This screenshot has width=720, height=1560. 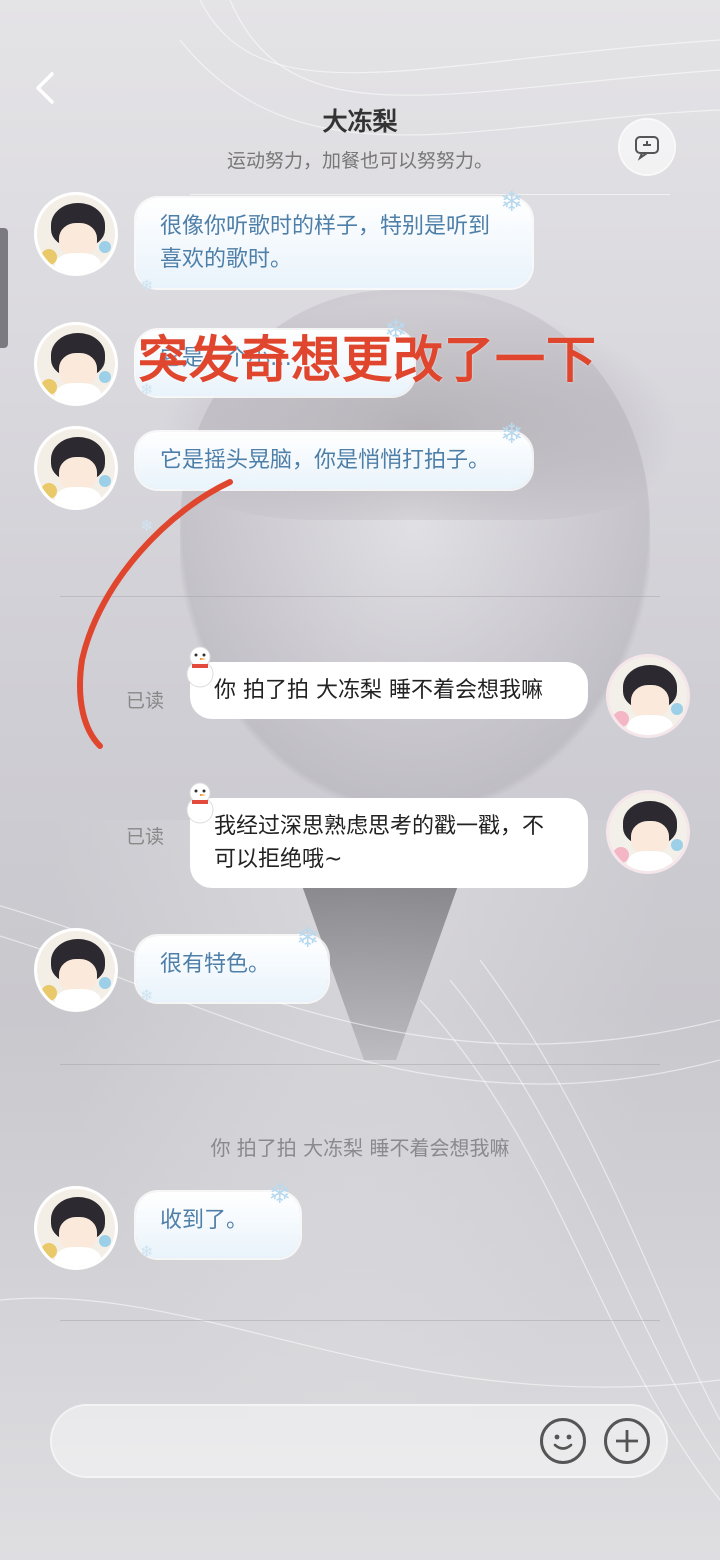 What do you see at coordinates (48, 88) in the screenshot?
I see `chevron-left-icon` at bounding box center [48, 88].